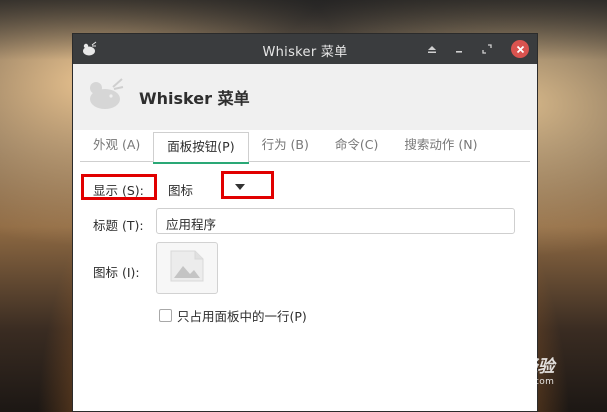 Image resolution: width=607 pixels, height=412 pixels. What do you see at coordinates (520, 49) in the screenshot?
I see `close-icon` at bounding box center [520, 49].